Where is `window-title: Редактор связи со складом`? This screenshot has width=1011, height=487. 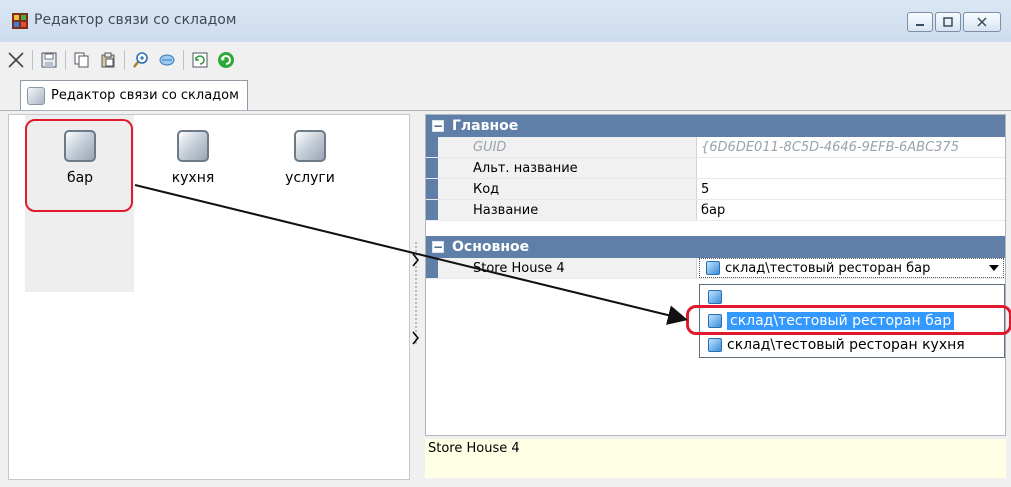 window-title: Редактор связи со складом is located at coordinates (135, 20).